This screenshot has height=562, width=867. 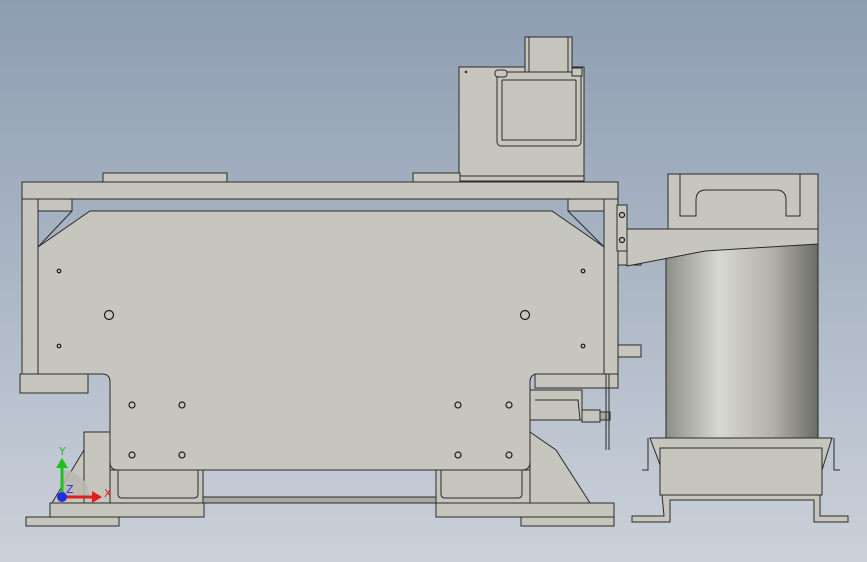 What do you see at coordinates (62, 451) in the screenshot?
I see `y-axis-label: Y` at bounding box center [62, 451].